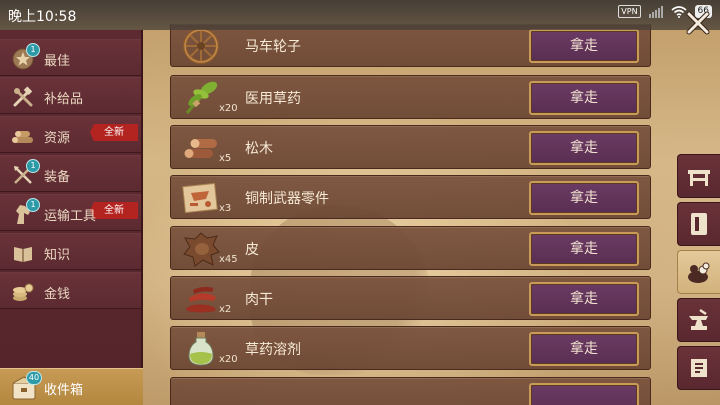 Image resolution: width=720 pixels, height=405 pixels. Describe the element at coordinates (410, 248) in the screenshot. I see `list-item: x45 皮 拿走` at that location.